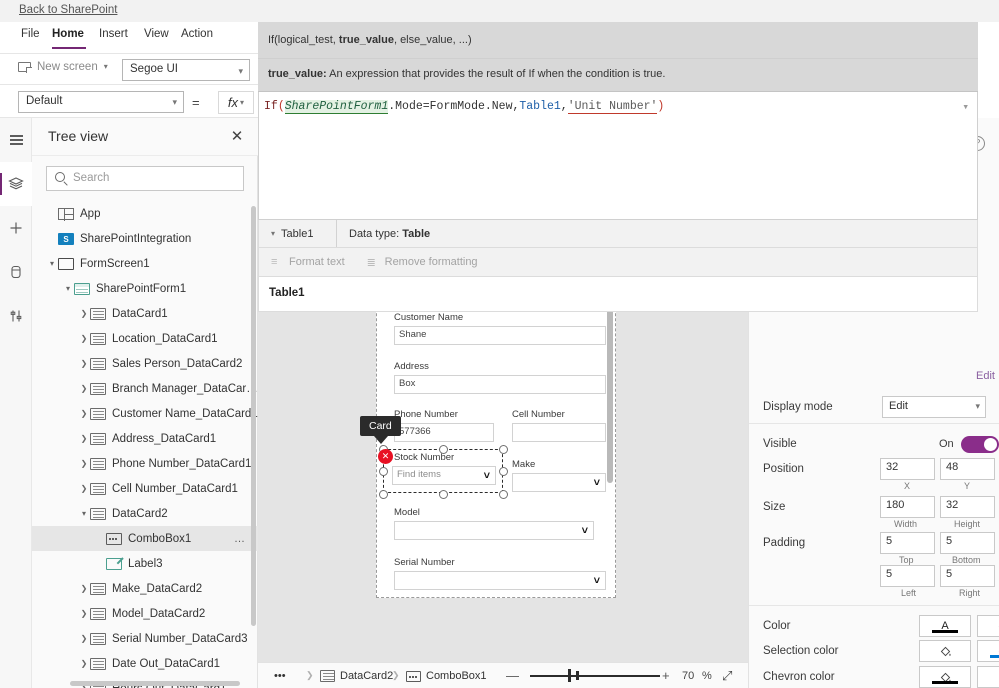 Image resolution: width=999 pixels, height=688 pixels. Describe the element at coordinates (985, 376) in the screenshot. I see `edit-link: Edit` at that location.